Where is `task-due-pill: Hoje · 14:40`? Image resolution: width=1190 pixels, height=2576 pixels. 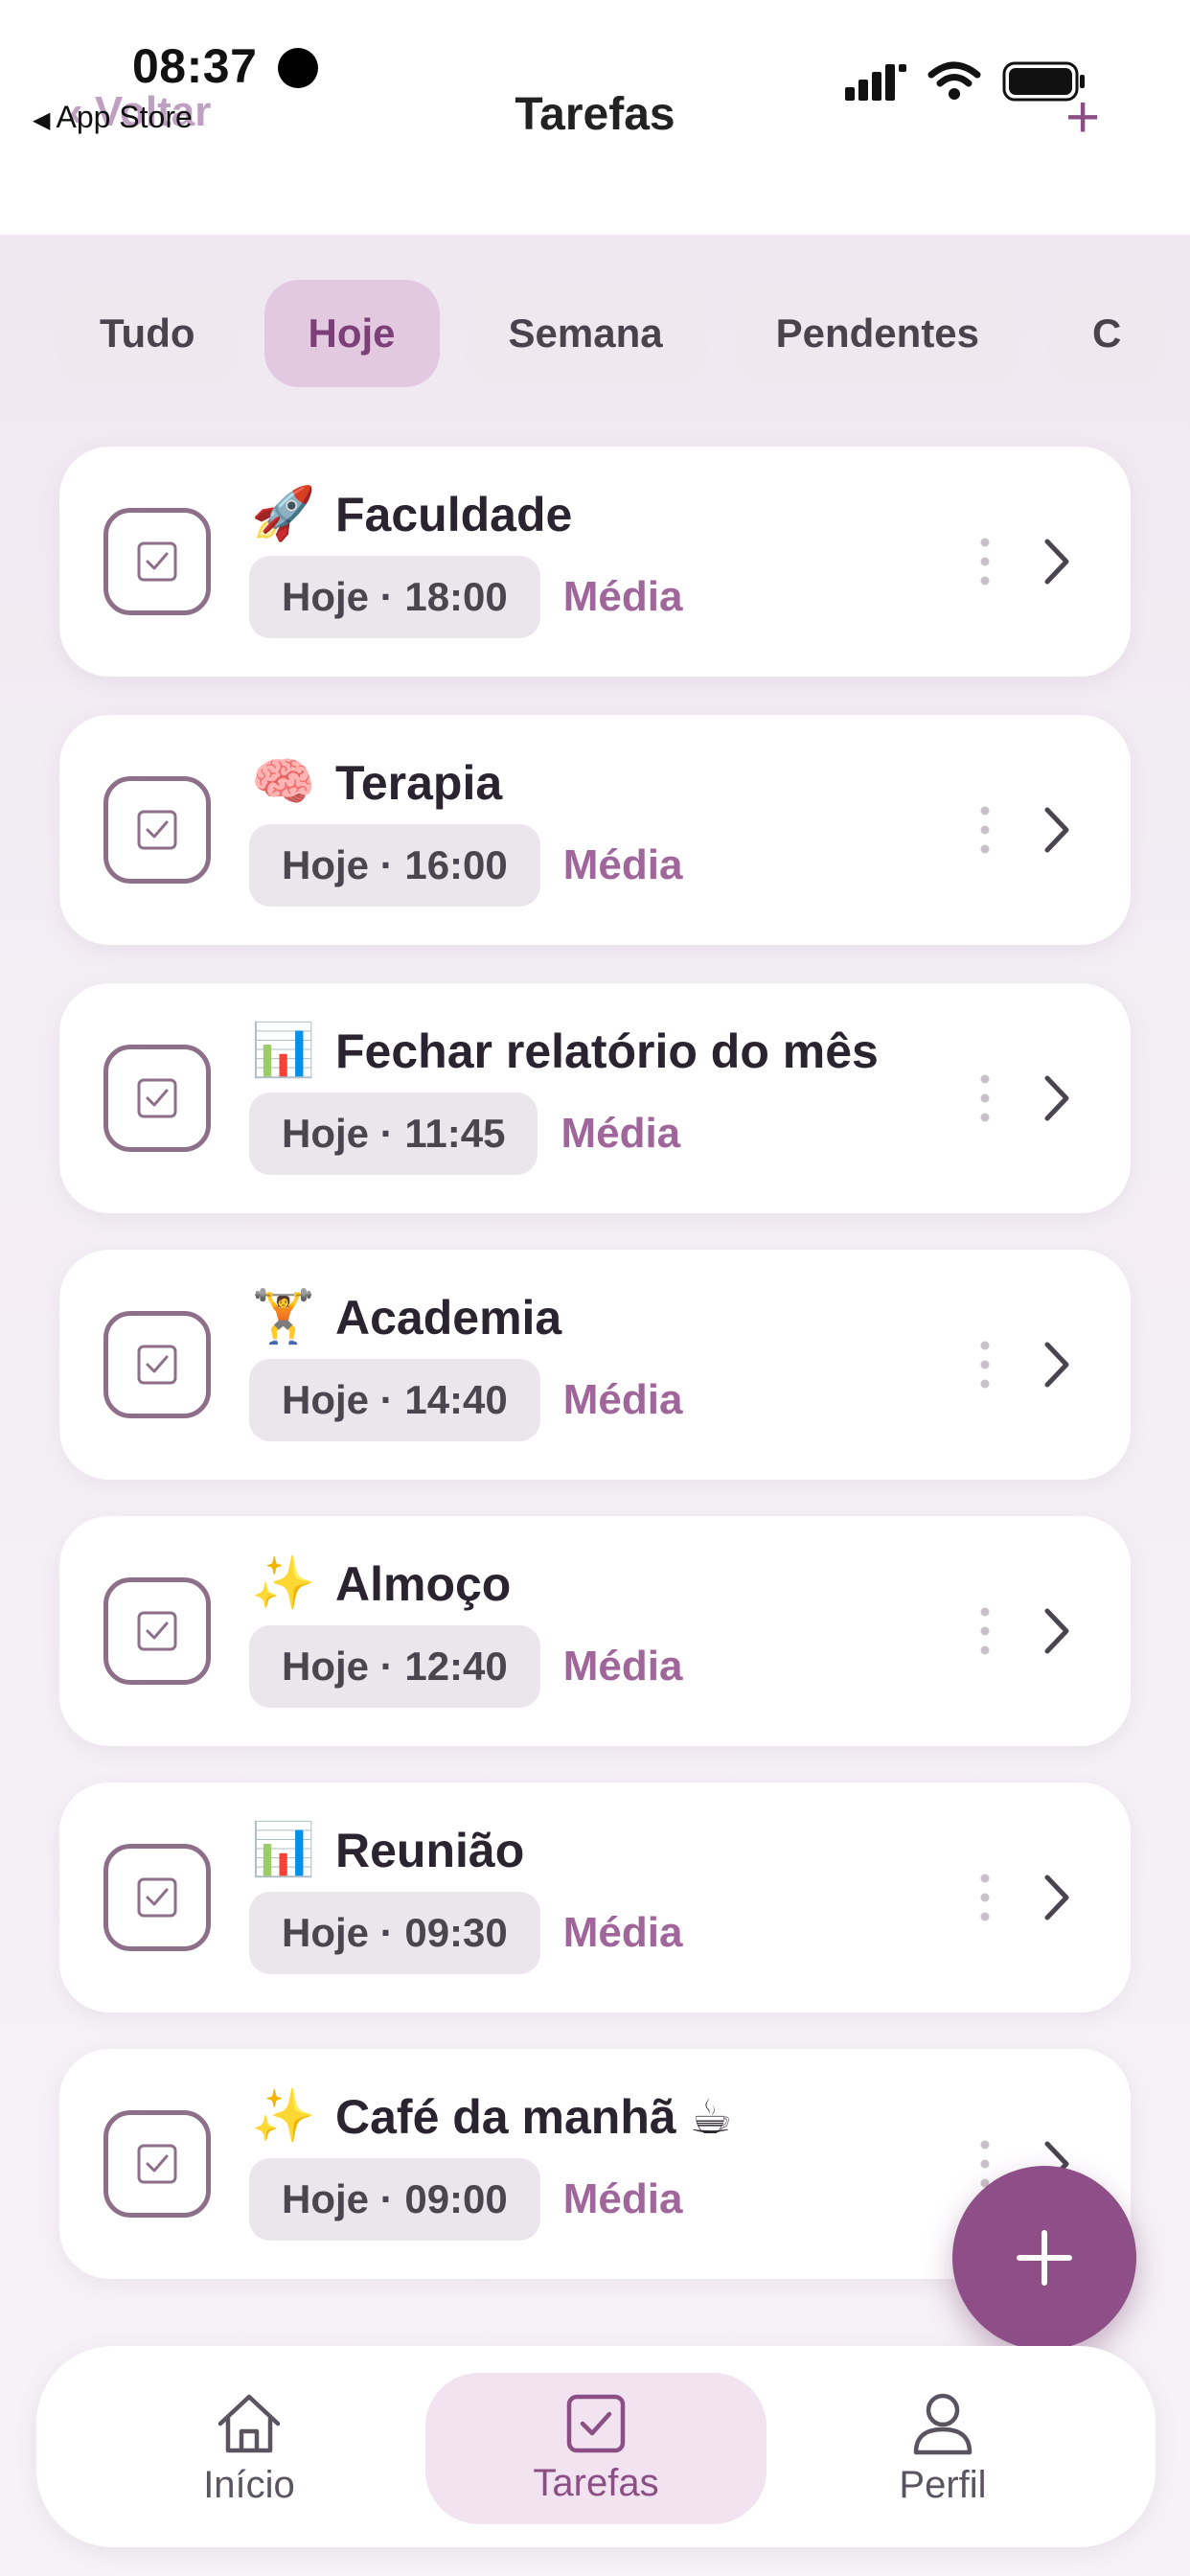
task-due-pill: Hoje · 14:40 is located at coordinates (395, 1400).